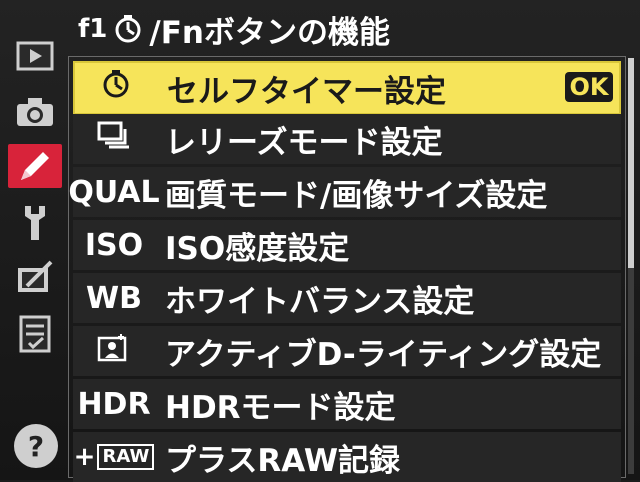 Image resolution: width=640 pixels, height=482 pixels. I want to click on menu-item-plus-raw: + RAW プラスRAW記録, so click(347, 457).